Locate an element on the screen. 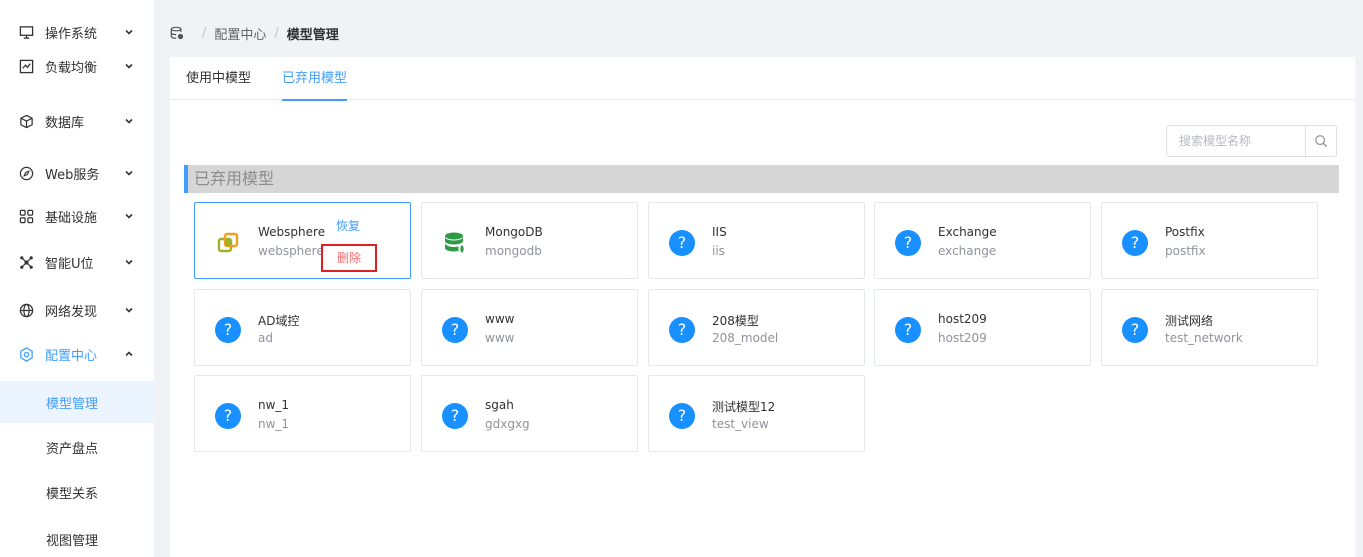 Image resolution: width=1363 pixels, height=557 pixels. settings-icon is located at coordinates (26, 354).